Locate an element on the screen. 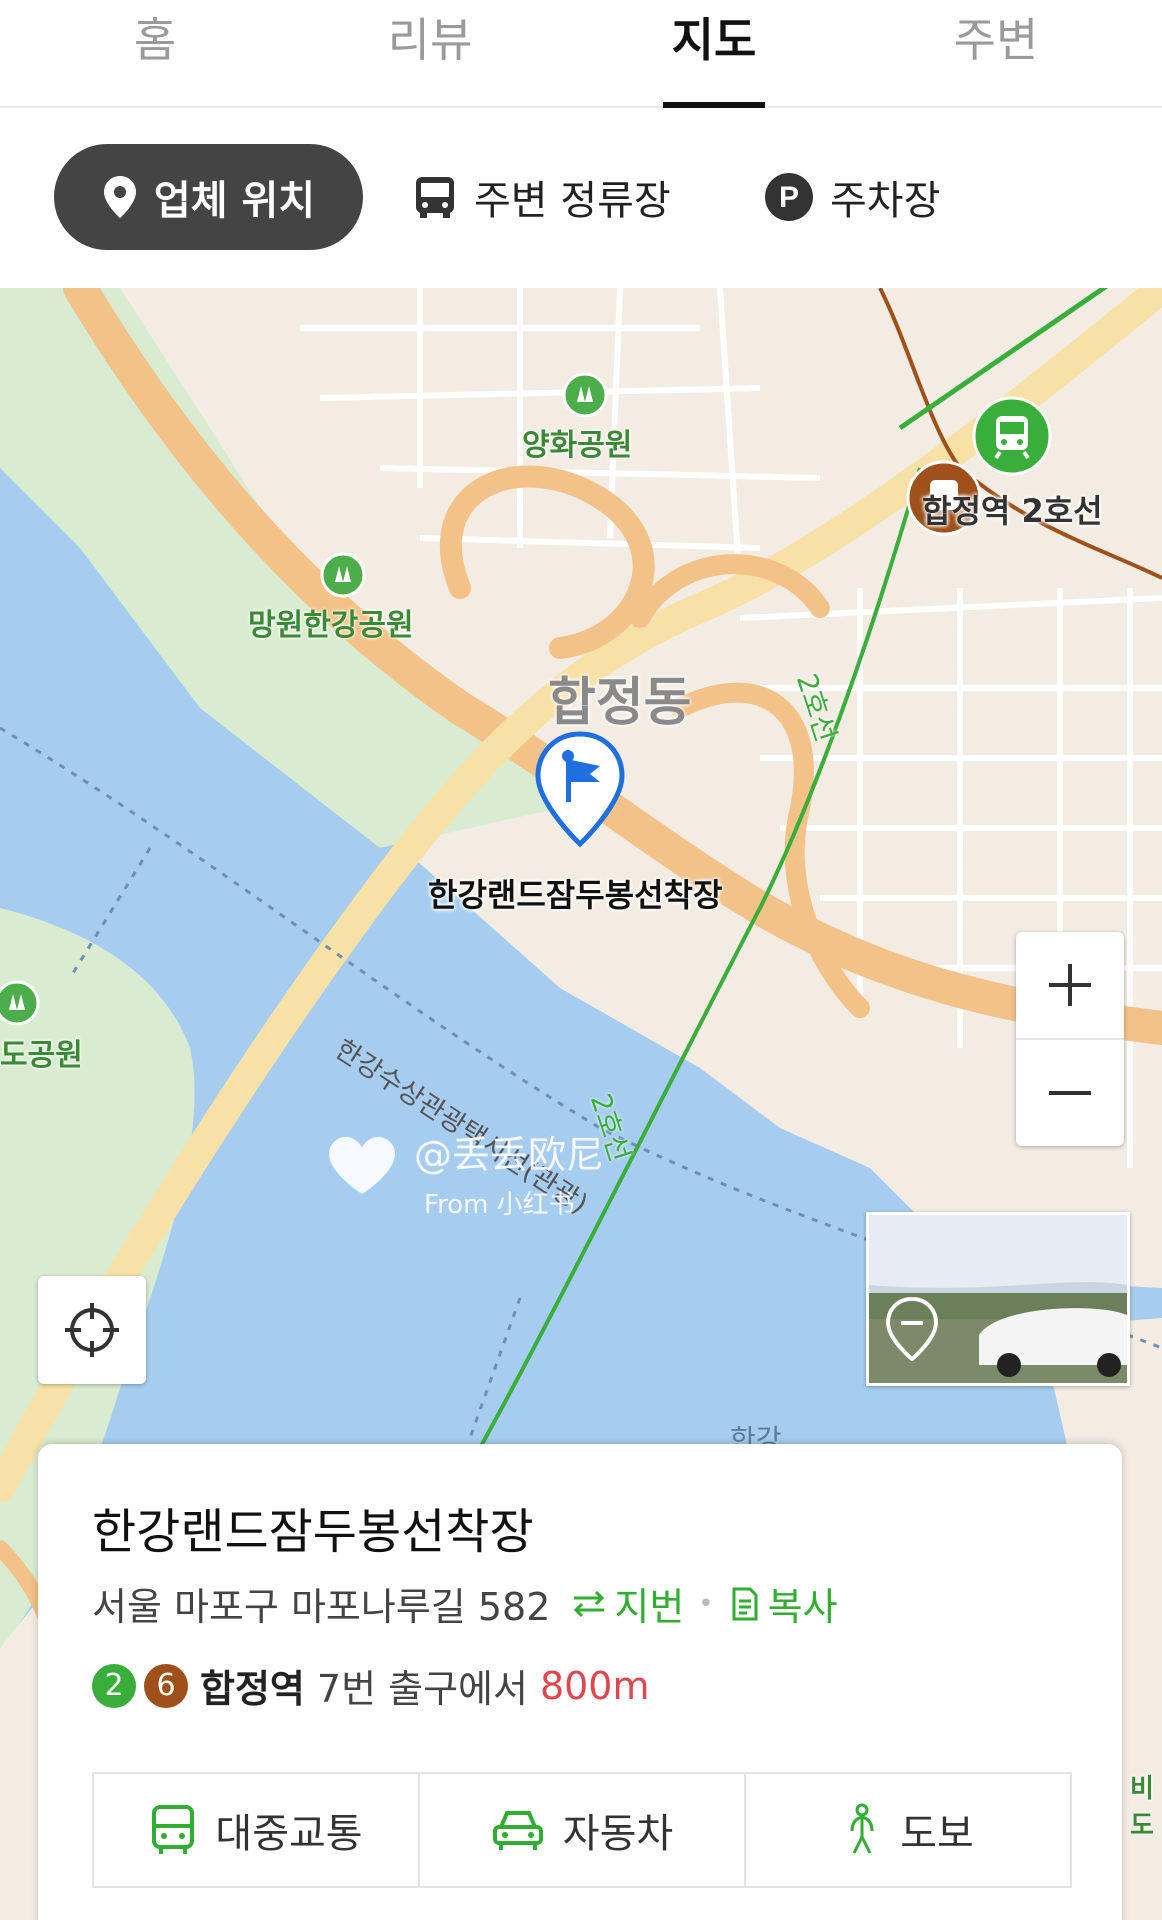 This screenshot has width=1162, height=1920. chip-label: 주차장 is located at coordinates (885, 201).